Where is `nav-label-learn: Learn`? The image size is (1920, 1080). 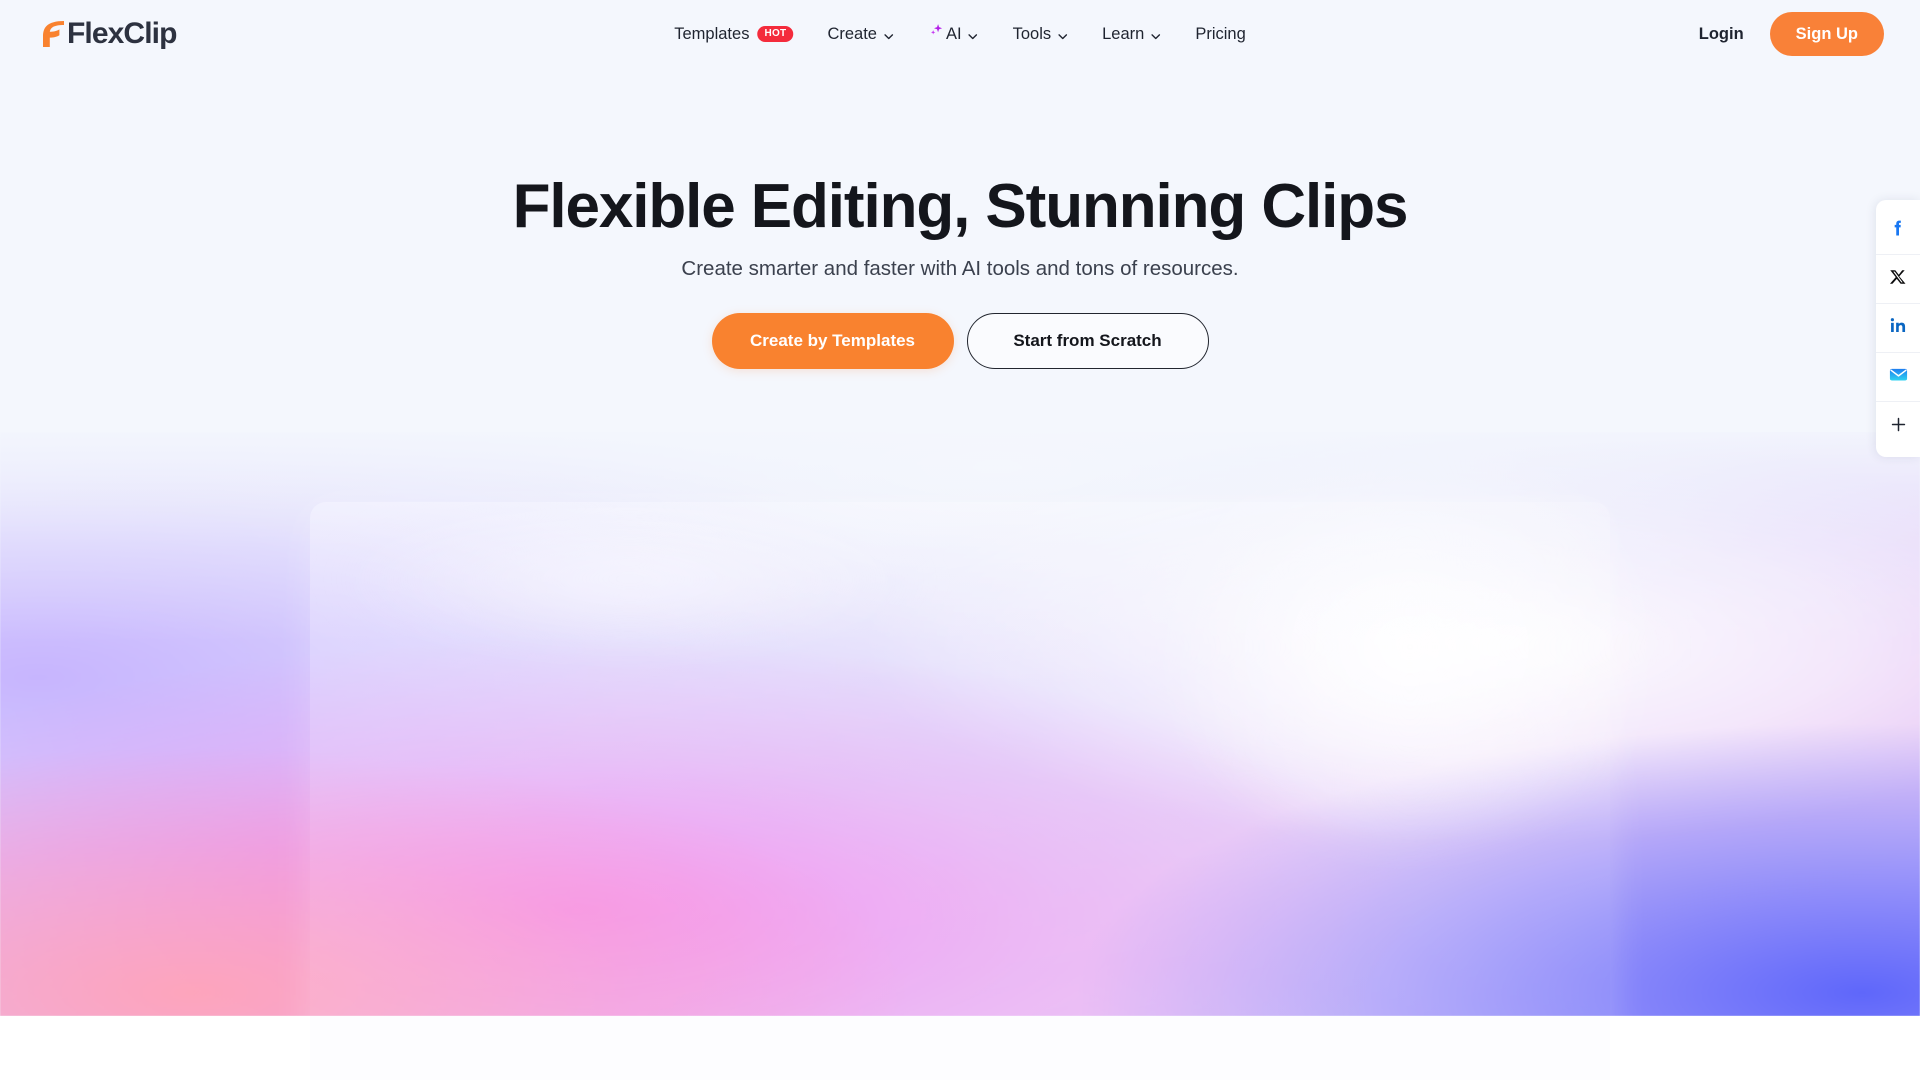 nav-label-learn: Learn is located at coordinates (1123, 33).